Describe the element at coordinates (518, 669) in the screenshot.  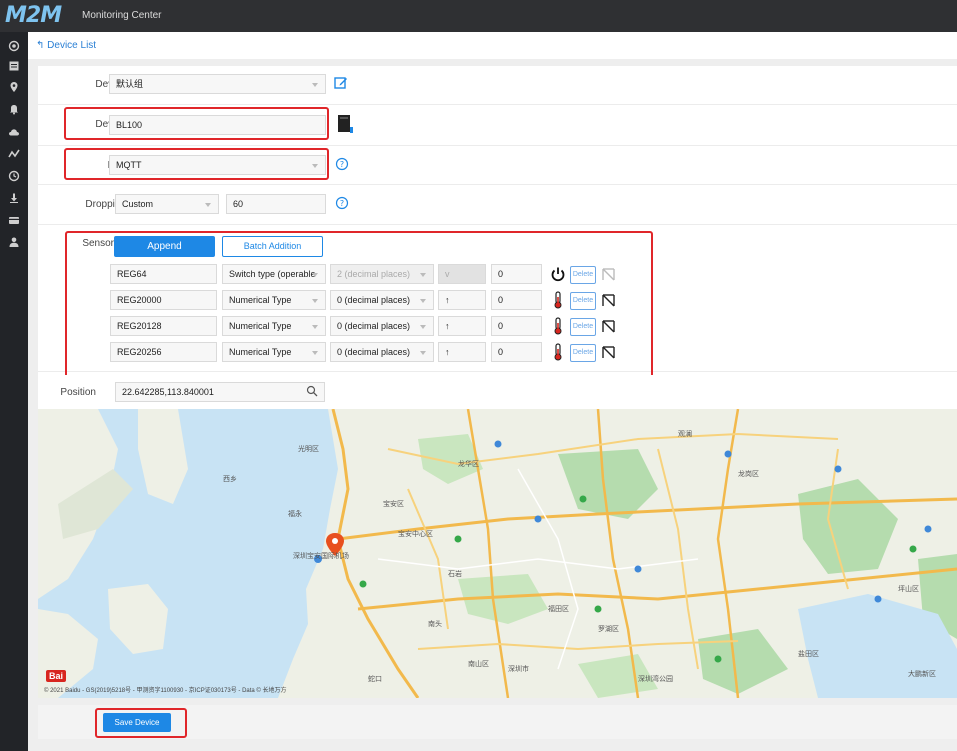
I see `map-place-label: 深圳市` at that location.